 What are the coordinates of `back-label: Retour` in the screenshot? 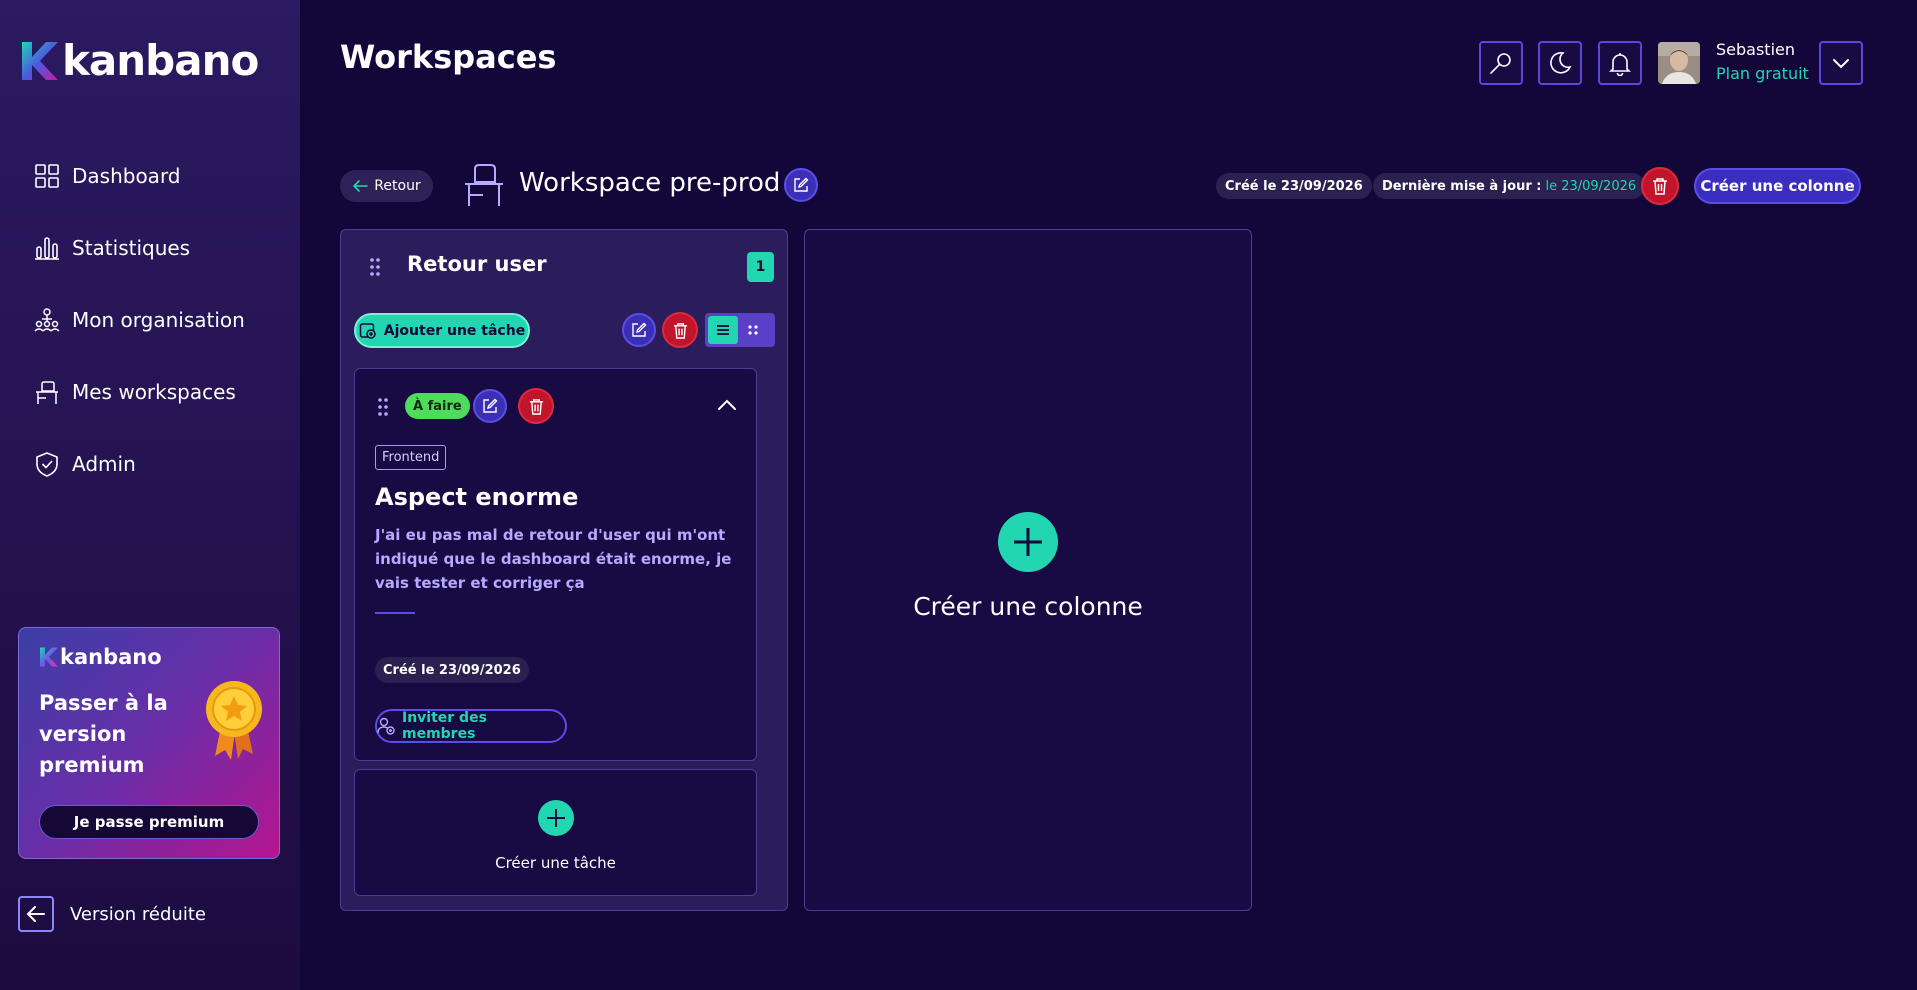 It's located at (397, 186).